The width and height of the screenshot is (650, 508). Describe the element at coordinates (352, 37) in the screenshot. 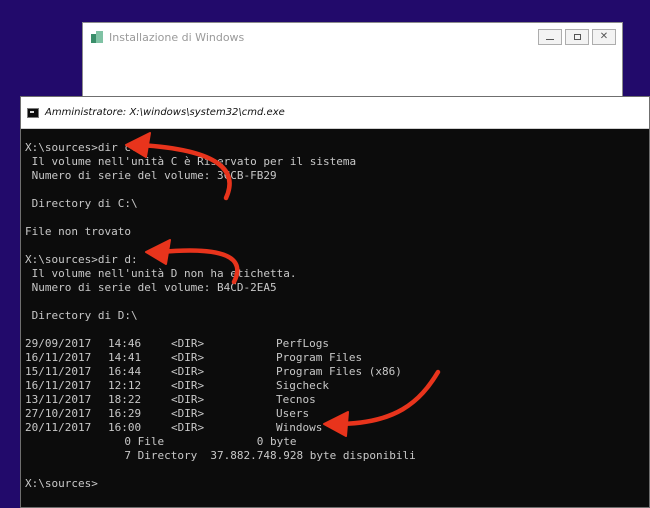

I see `setup-titlebar: Installazione di Windows ✕` at that location.